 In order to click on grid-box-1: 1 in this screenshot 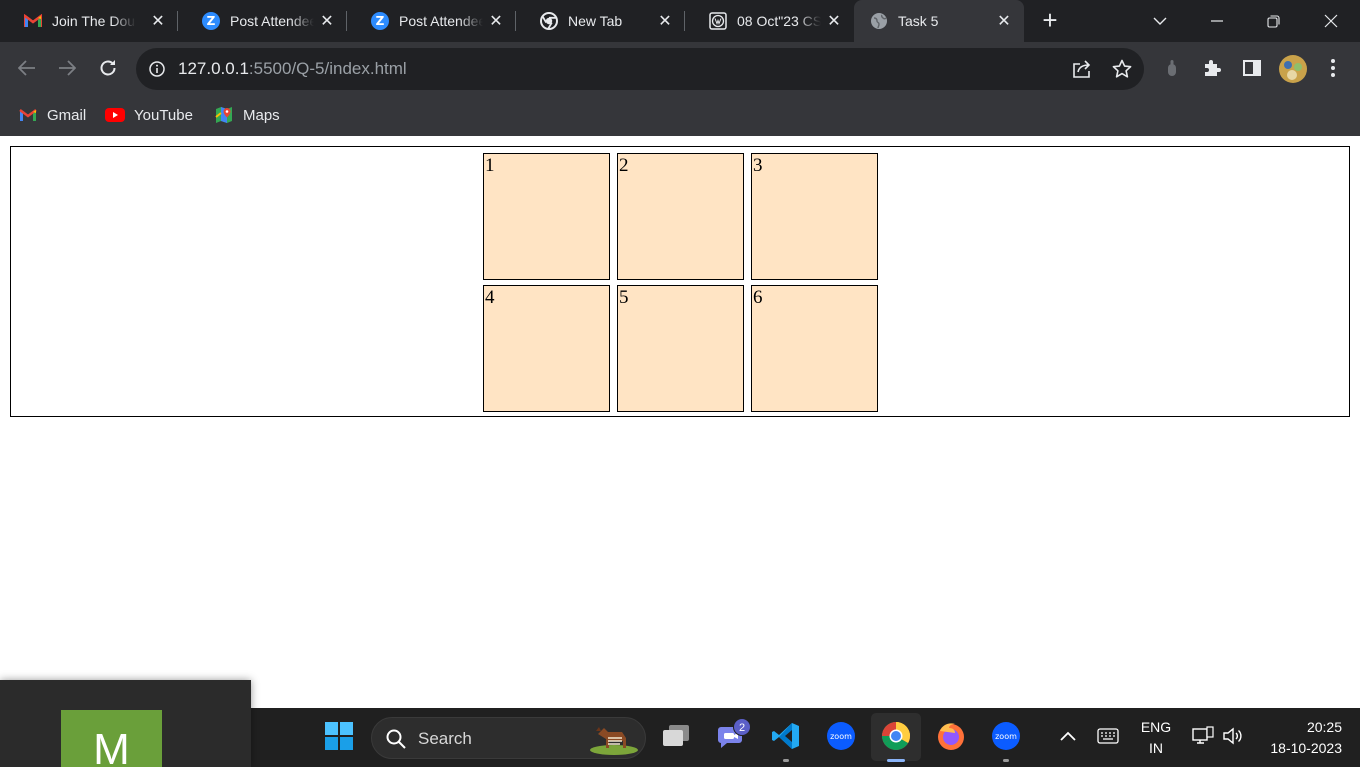, I will do `click(546, 216)`.